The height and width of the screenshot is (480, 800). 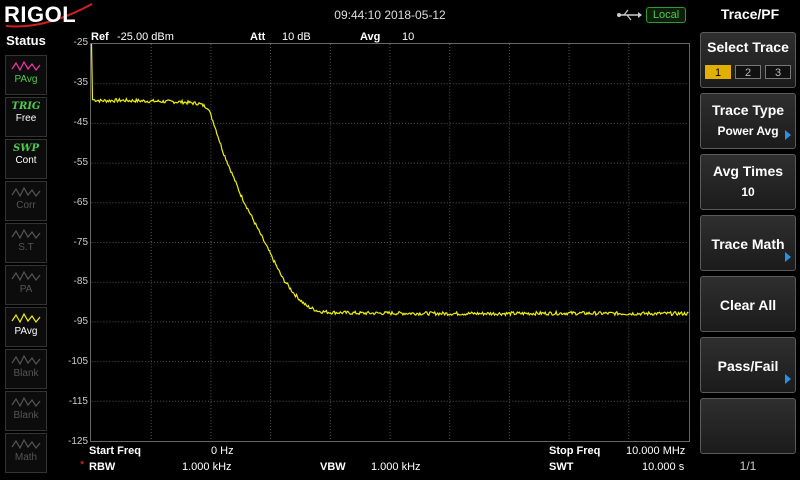 I want to click on clear-all-button: Clear All, so click(x=748, y=304).